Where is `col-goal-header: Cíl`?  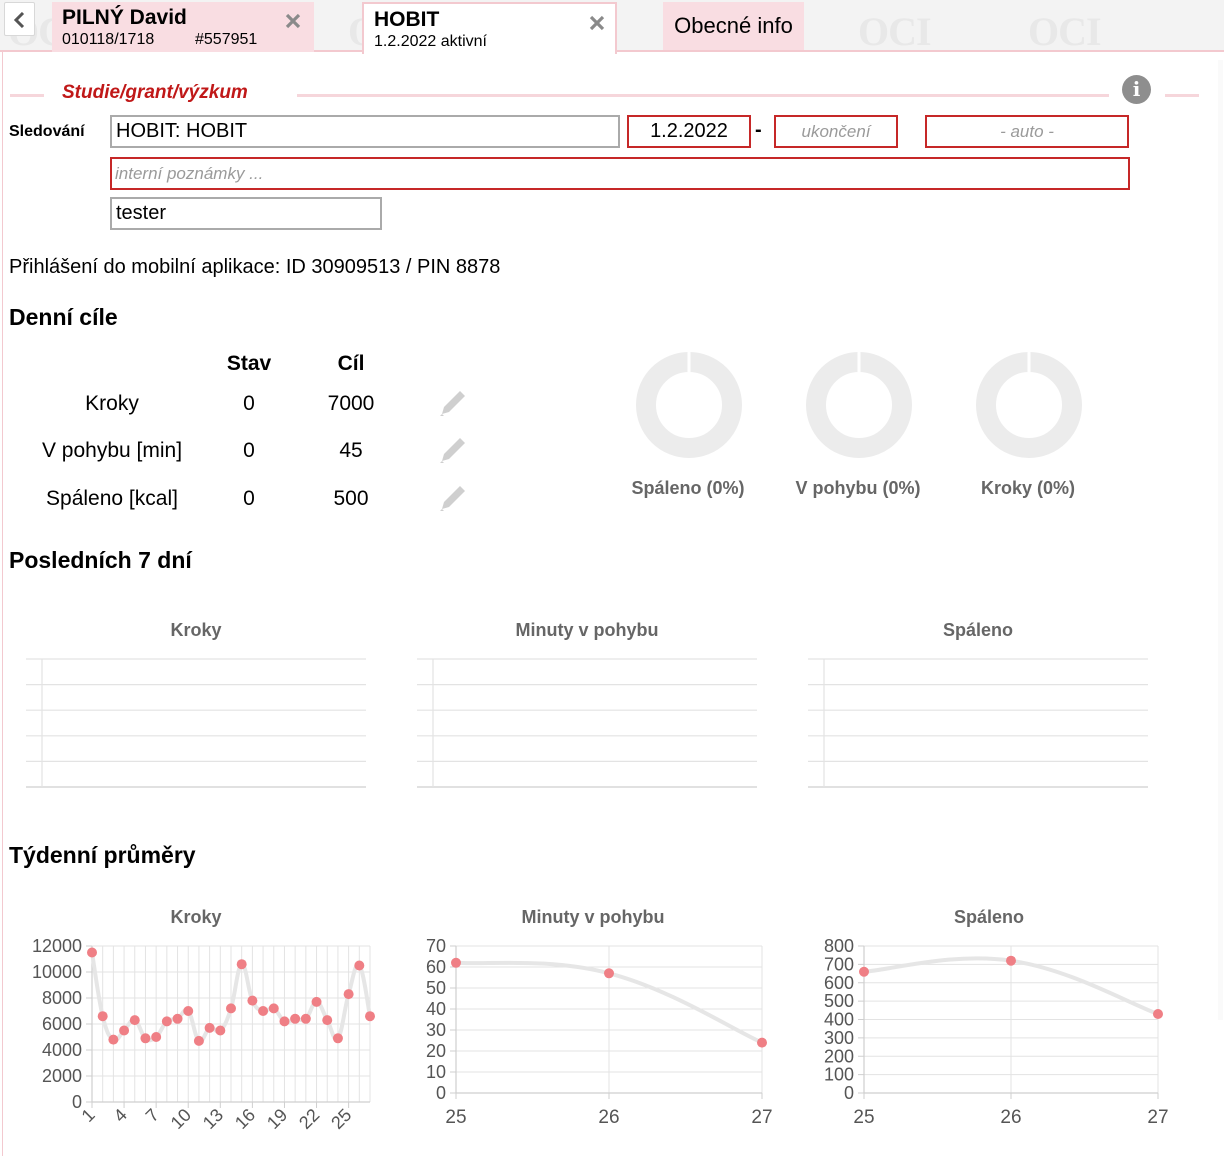
col-goal-header: Cíl is located at coordinates (351, 363).